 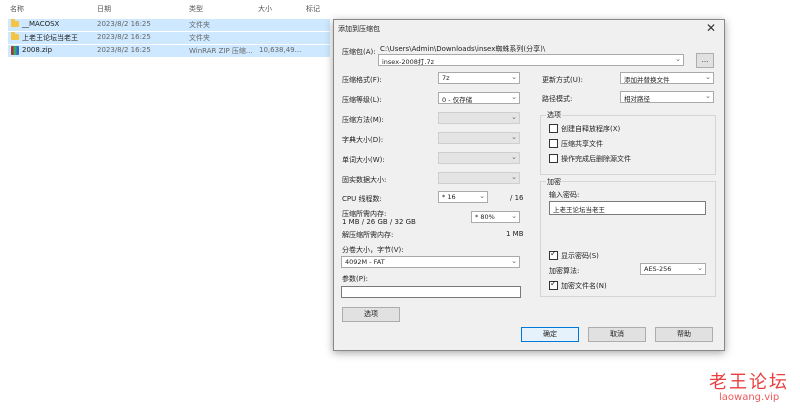 What do you see at coordinates (517, 198) in the screenshot?
I see `threads-max: / 16` at bounding box center [517, 198].